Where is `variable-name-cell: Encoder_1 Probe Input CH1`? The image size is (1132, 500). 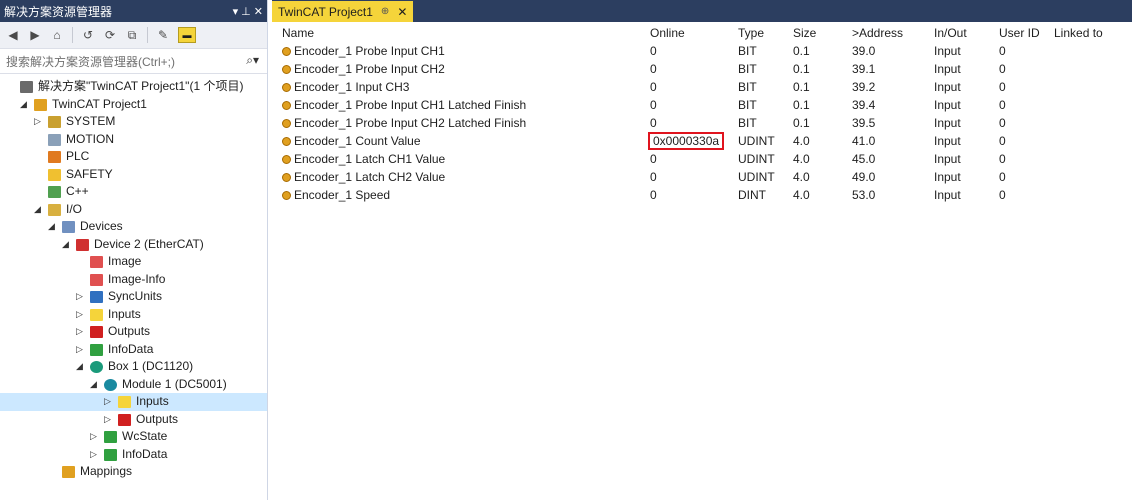
variable-name-cell: Encoder_1 Probe Input CH1 is located at coordinates (363, 51).